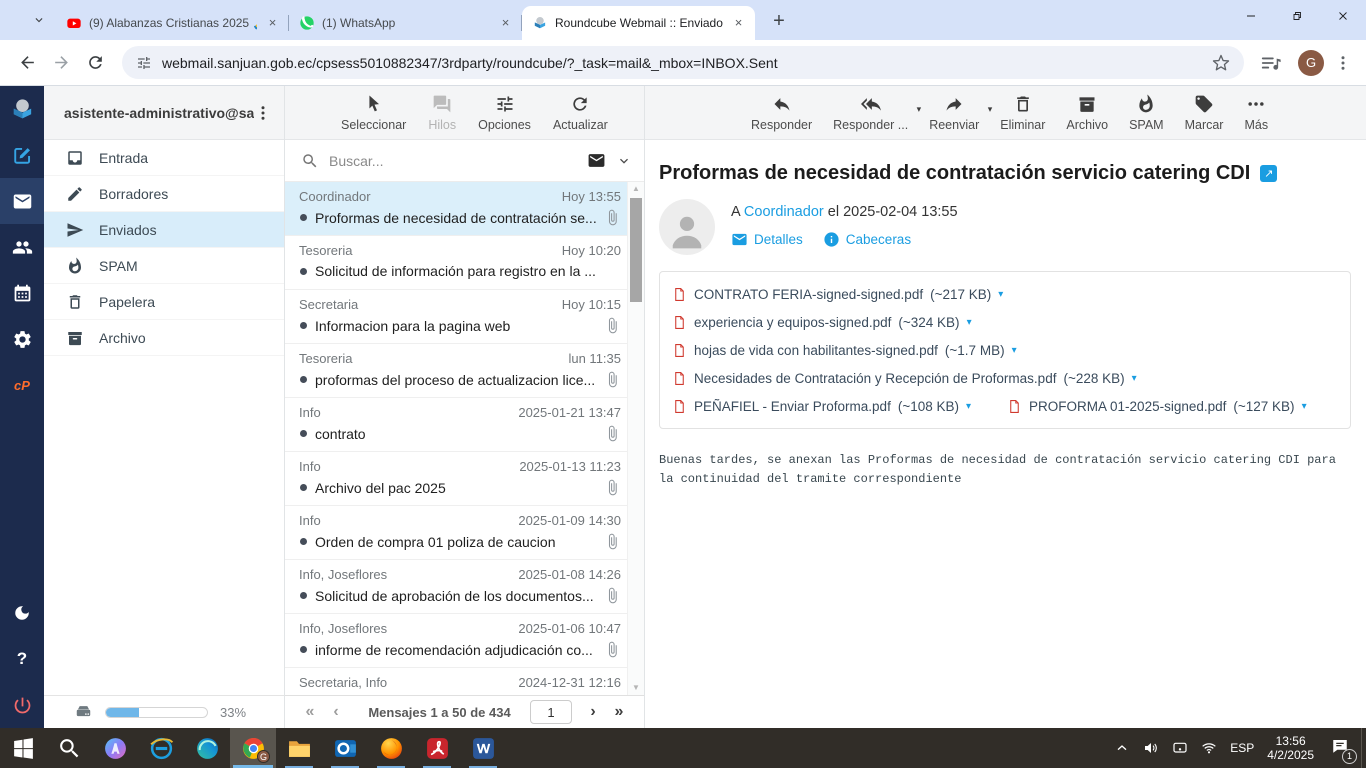 The height and width of the screenshot is (768, 1366). Describe the element at coordinates (792, 406) in the screenshot. I see `attachment-name: PEÑAFIEL - Enviar Proforma.pdf` at that location.